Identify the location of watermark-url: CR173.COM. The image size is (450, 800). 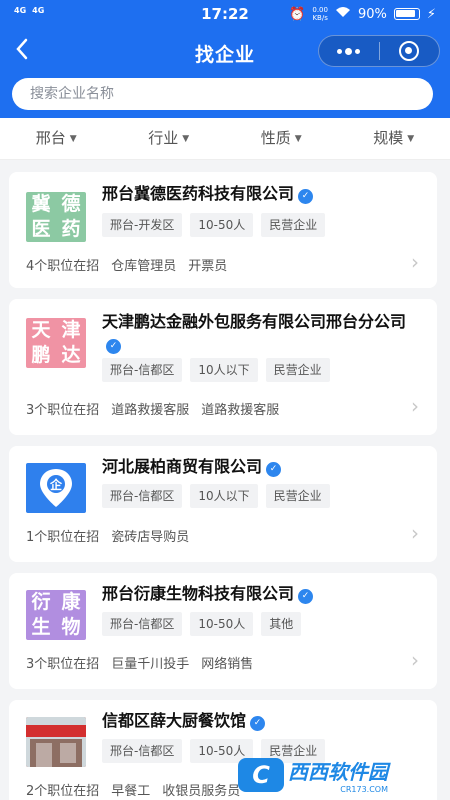
(364, 789).